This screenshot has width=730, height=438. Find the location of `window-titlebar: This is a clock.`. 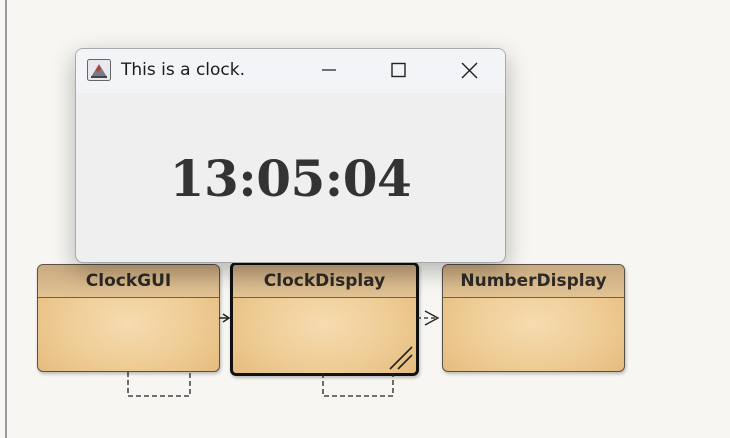

window-titlebar: This is a clock. is located at coordinates (290, 71).